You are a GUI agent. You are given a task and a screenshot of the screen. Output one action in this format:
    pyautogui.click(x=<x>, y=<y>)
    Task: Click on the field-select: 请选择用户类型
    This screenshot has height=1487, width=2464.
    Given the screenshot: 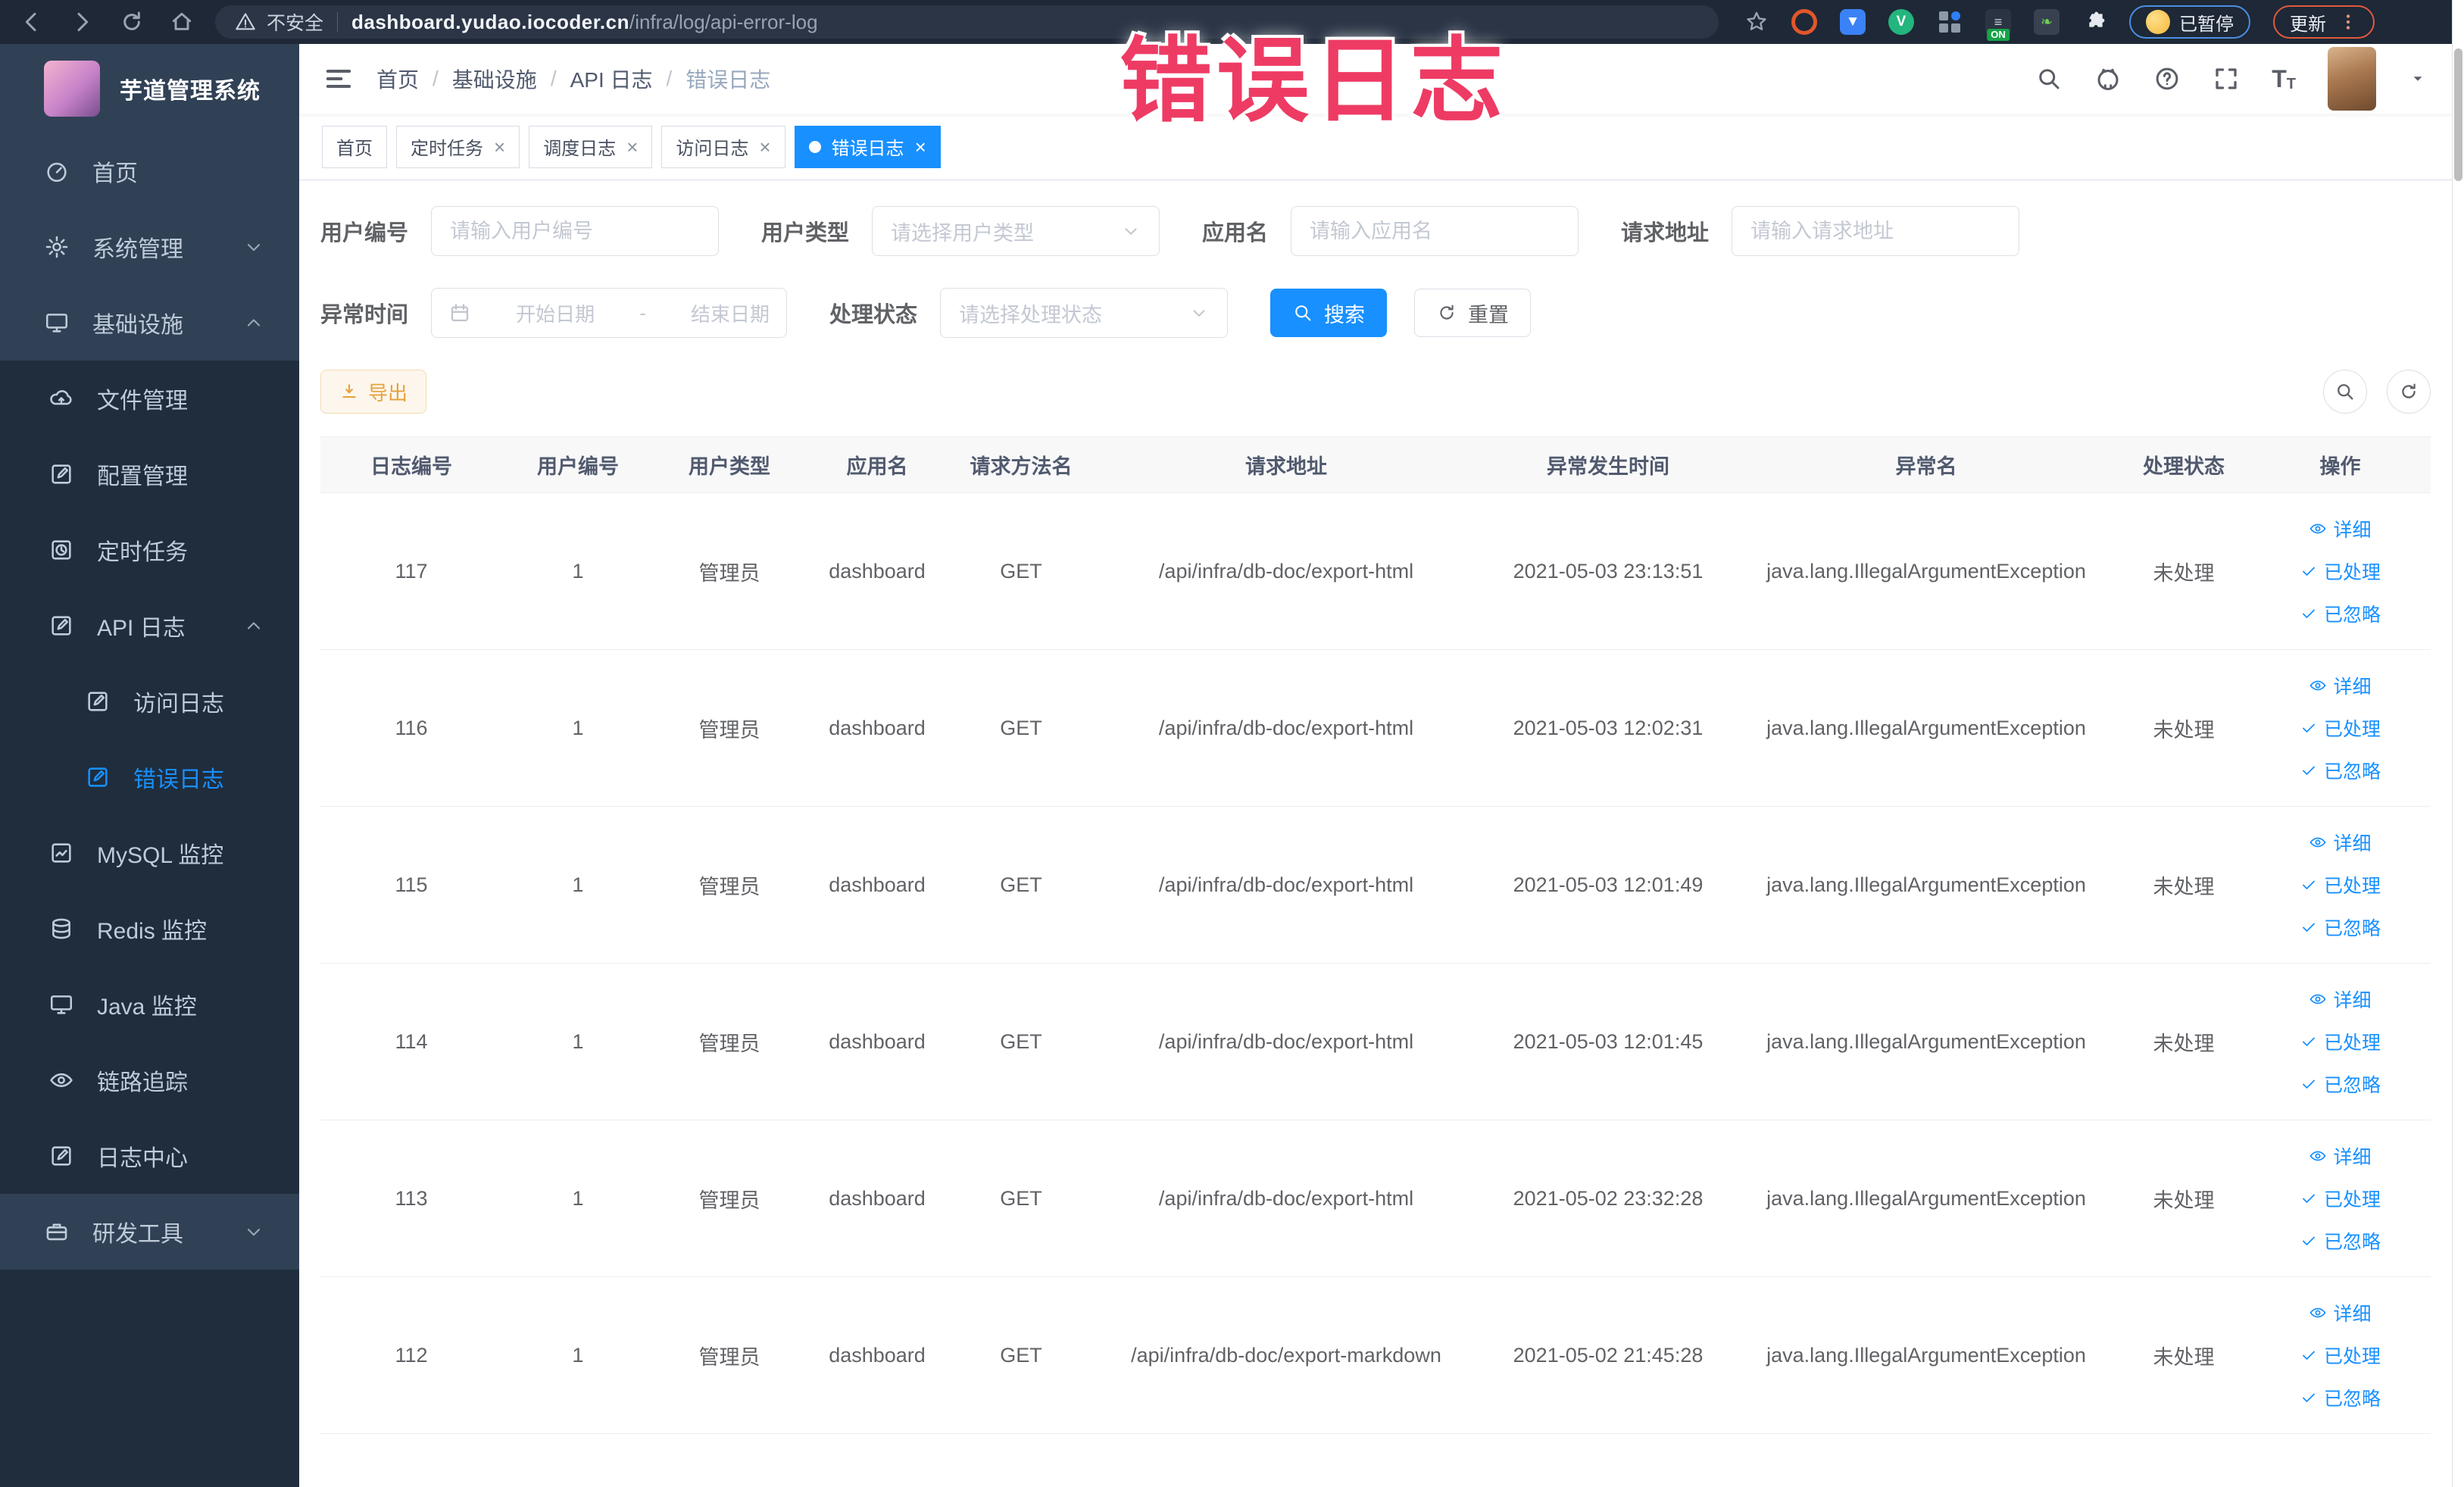 What is the action you would take?
    pyautogui.click(x=1016, y=231)
    